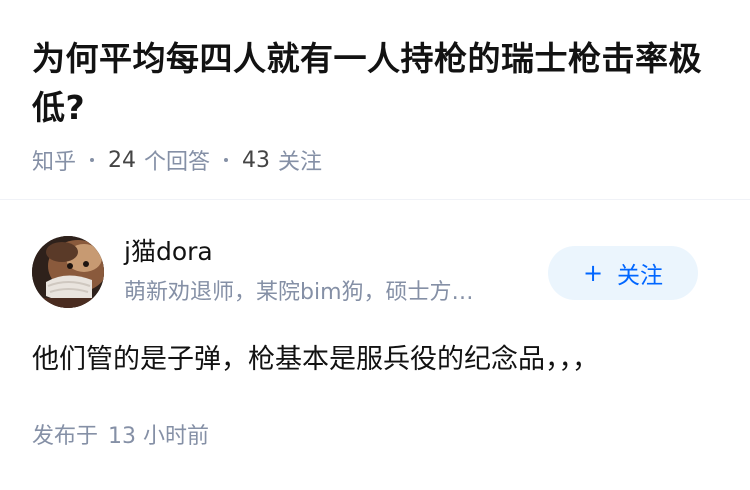  I want to click on publish-time-value: 13 小时前, so click(159, 436).